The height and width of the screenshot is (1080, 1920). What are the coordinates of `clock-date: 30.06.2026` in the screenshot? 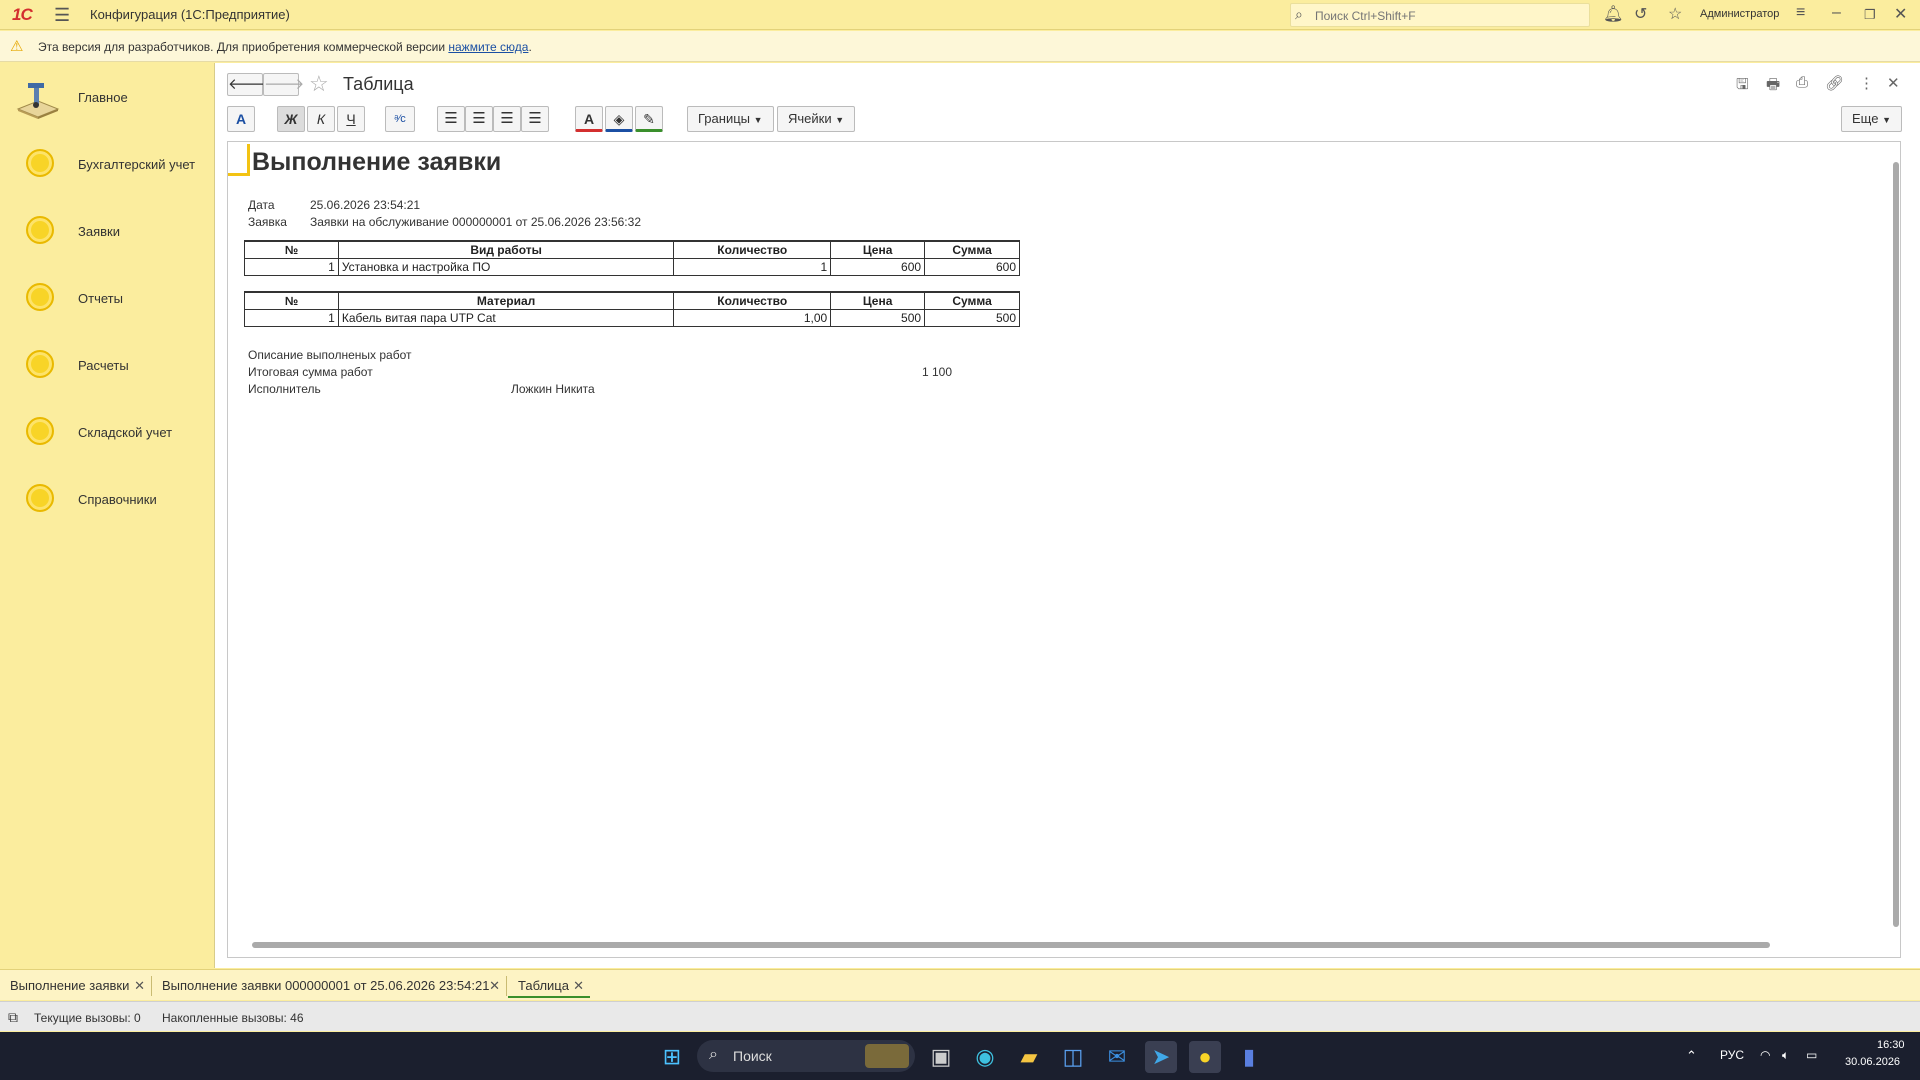 It's located at (1872, 1062).